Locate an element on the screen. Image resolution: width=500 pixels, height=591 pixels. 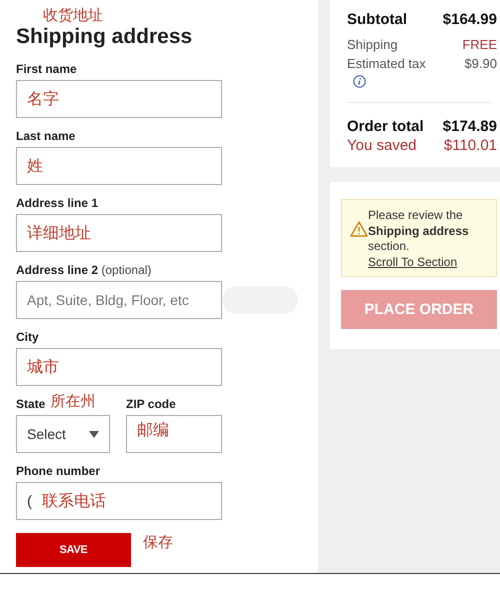
summary-label: Shipping is located at coordinates (372, 45).